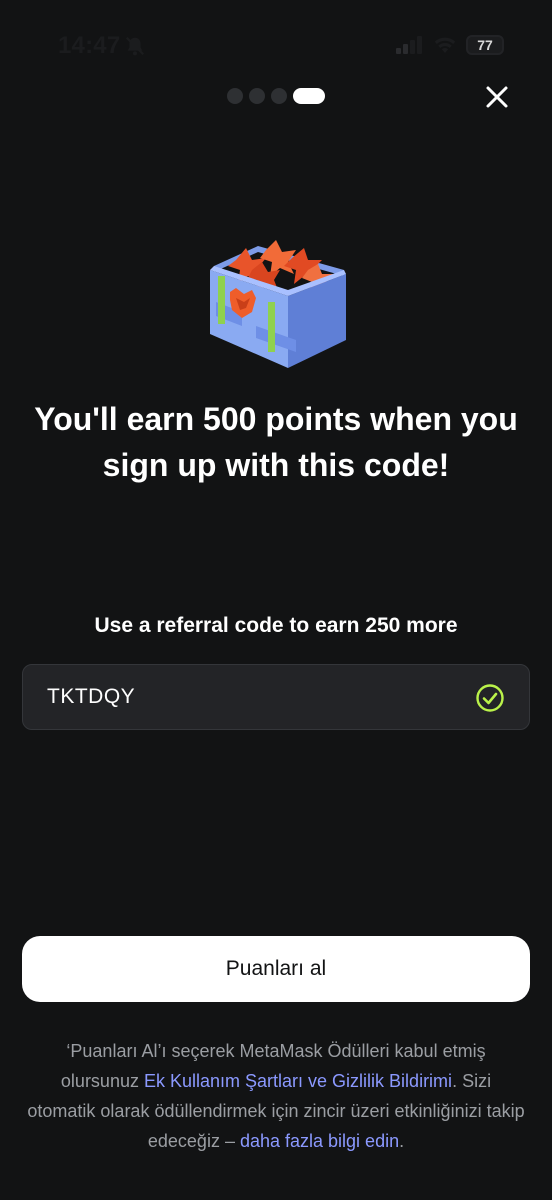 The height and width of the screenshot is (1200, 552). I want to click on battery-percent: 77, so click(485, 45).